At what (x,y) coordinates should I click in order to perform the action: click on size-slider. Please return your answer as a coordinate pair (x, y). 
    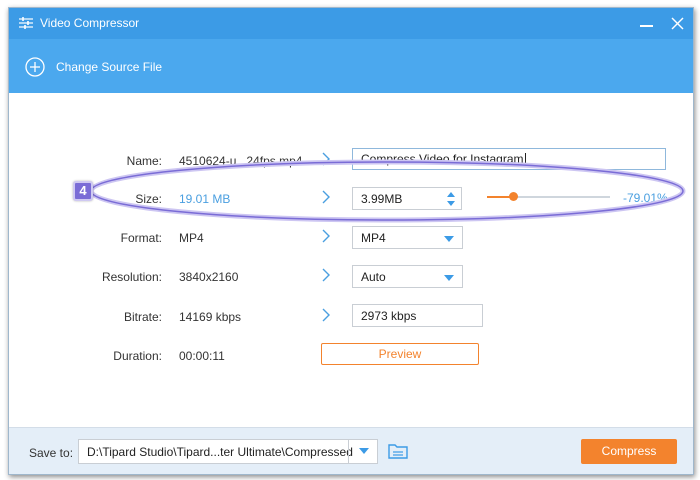
    Looking at the image, I should click on (548, 196).